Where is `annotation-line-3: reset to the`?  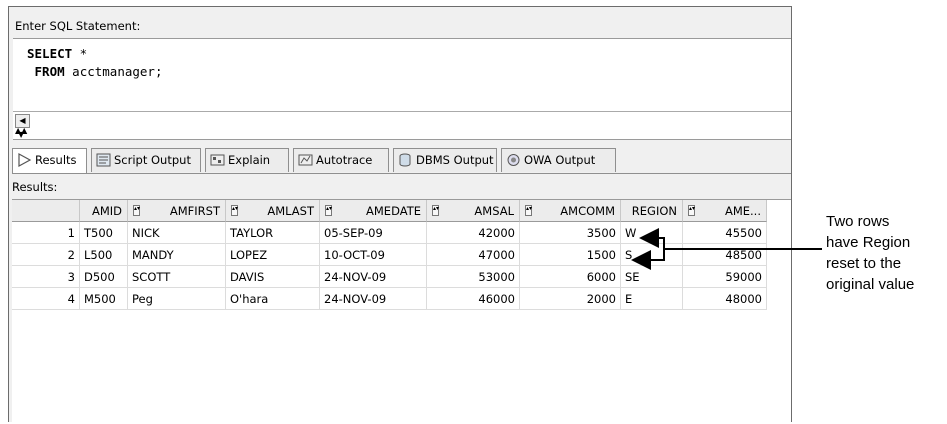
annotation-line-3: reset to the is located at coordinates (864, 263).